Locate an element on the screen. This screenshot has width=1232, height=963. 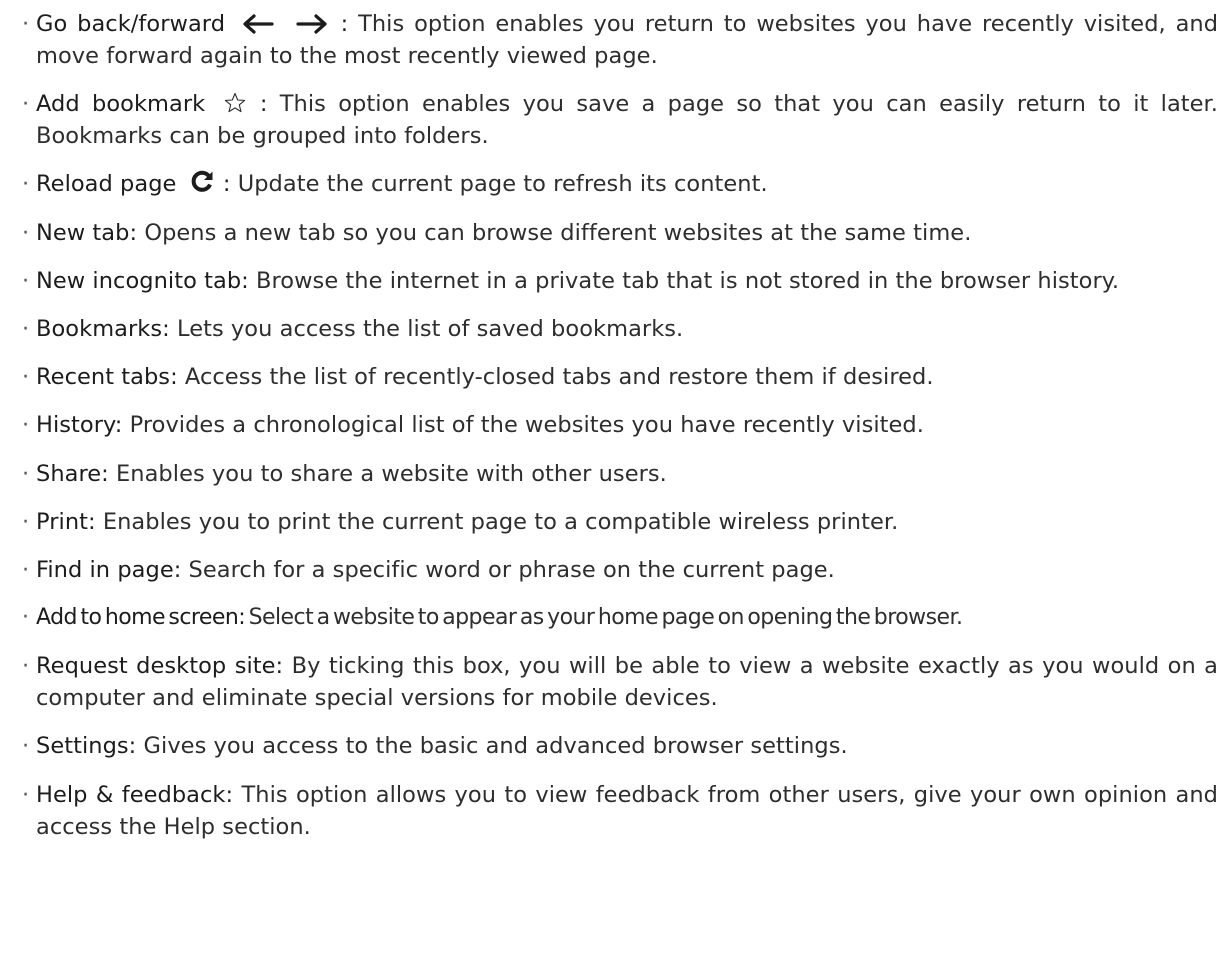
arrow-right-icon is located at coordinates (312, 24).